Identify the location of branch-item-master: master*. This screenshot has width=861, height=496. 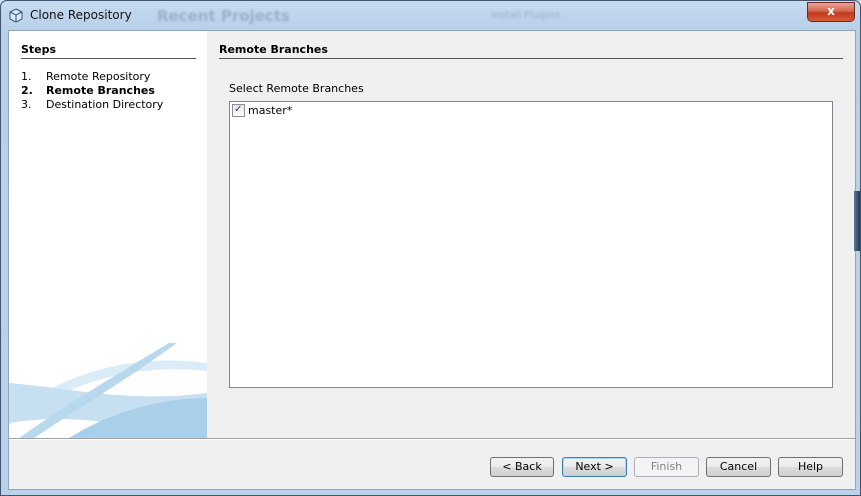
(262, 110).